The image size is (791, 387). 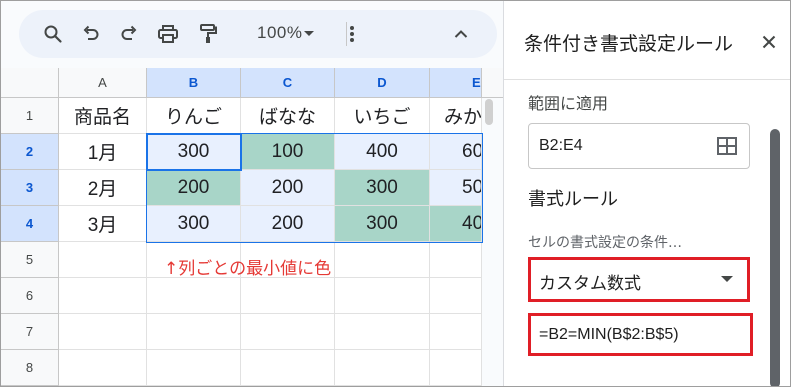 I want to click on cell-b1: りんご, so click(x=194, y=116).